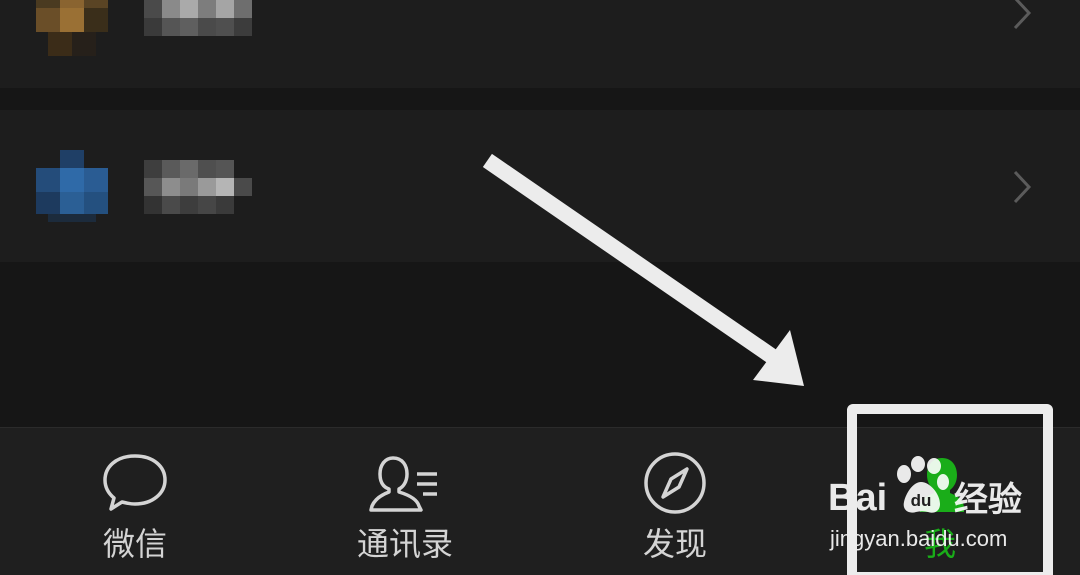  What do you see at coordinates (950, 489) in the screenshot?
I see `highlight-box` at bounding box center [950, 489].